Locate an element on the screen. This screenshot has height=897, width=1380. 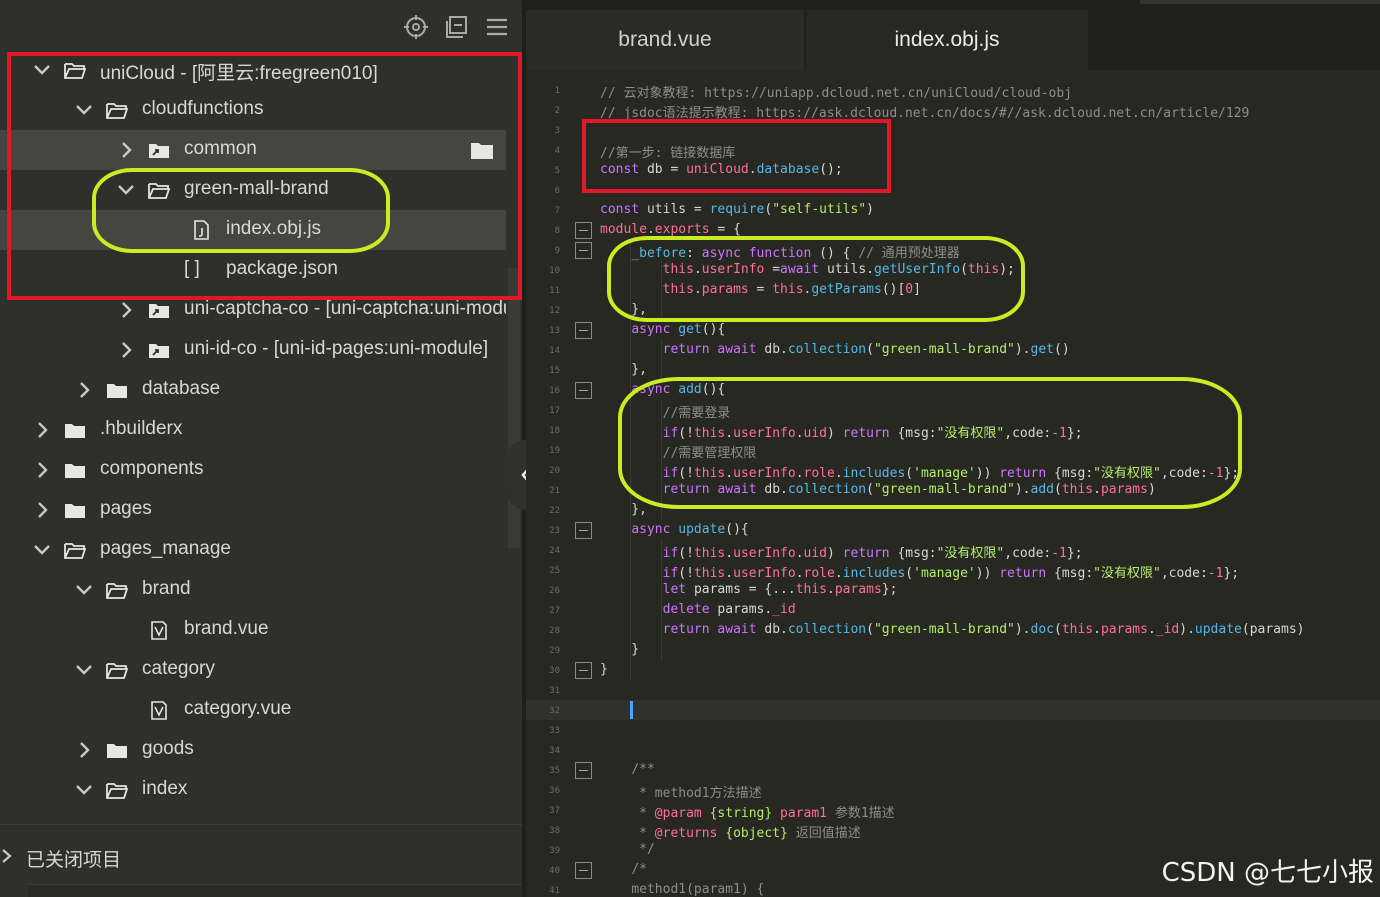
tree-item-goods: goods is located at coordinates (253, 750).